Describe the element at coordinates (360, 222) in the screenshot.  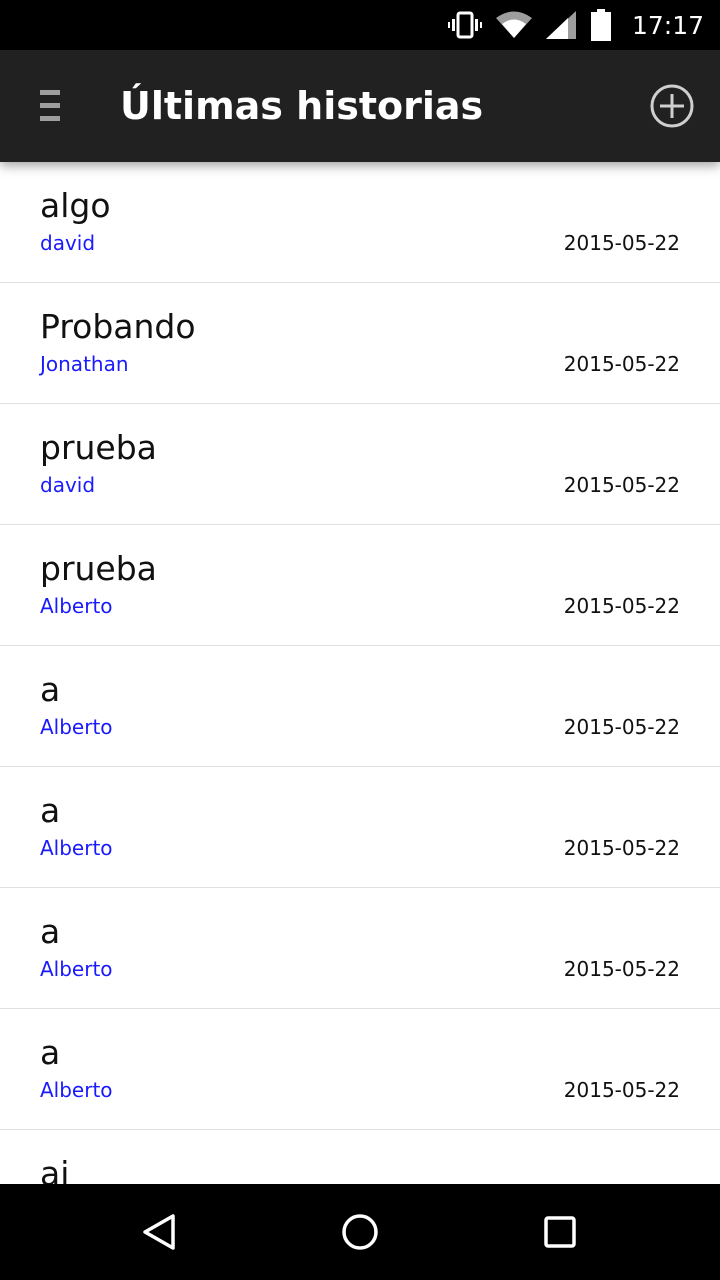
I see `list-item: algo david 2015-05-22` at that location.